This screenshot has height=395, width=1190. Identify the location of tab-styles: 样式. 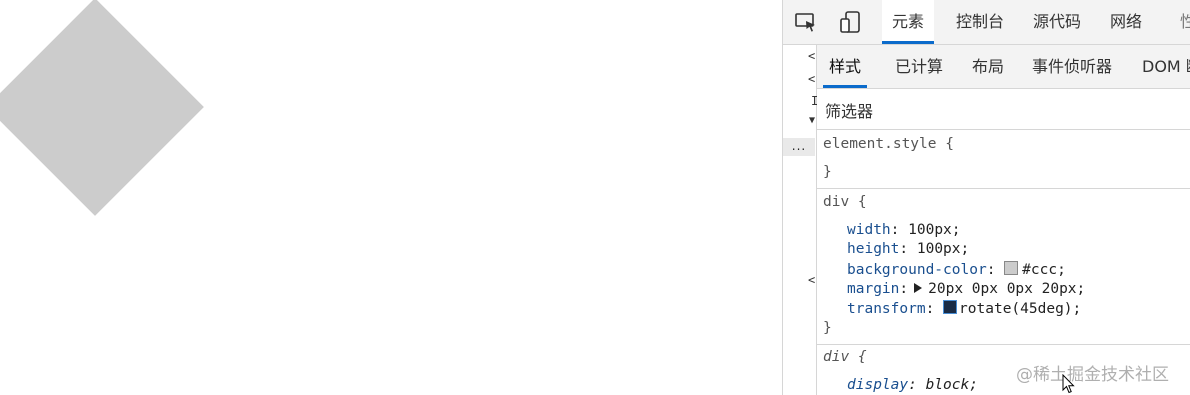
(845, 66).